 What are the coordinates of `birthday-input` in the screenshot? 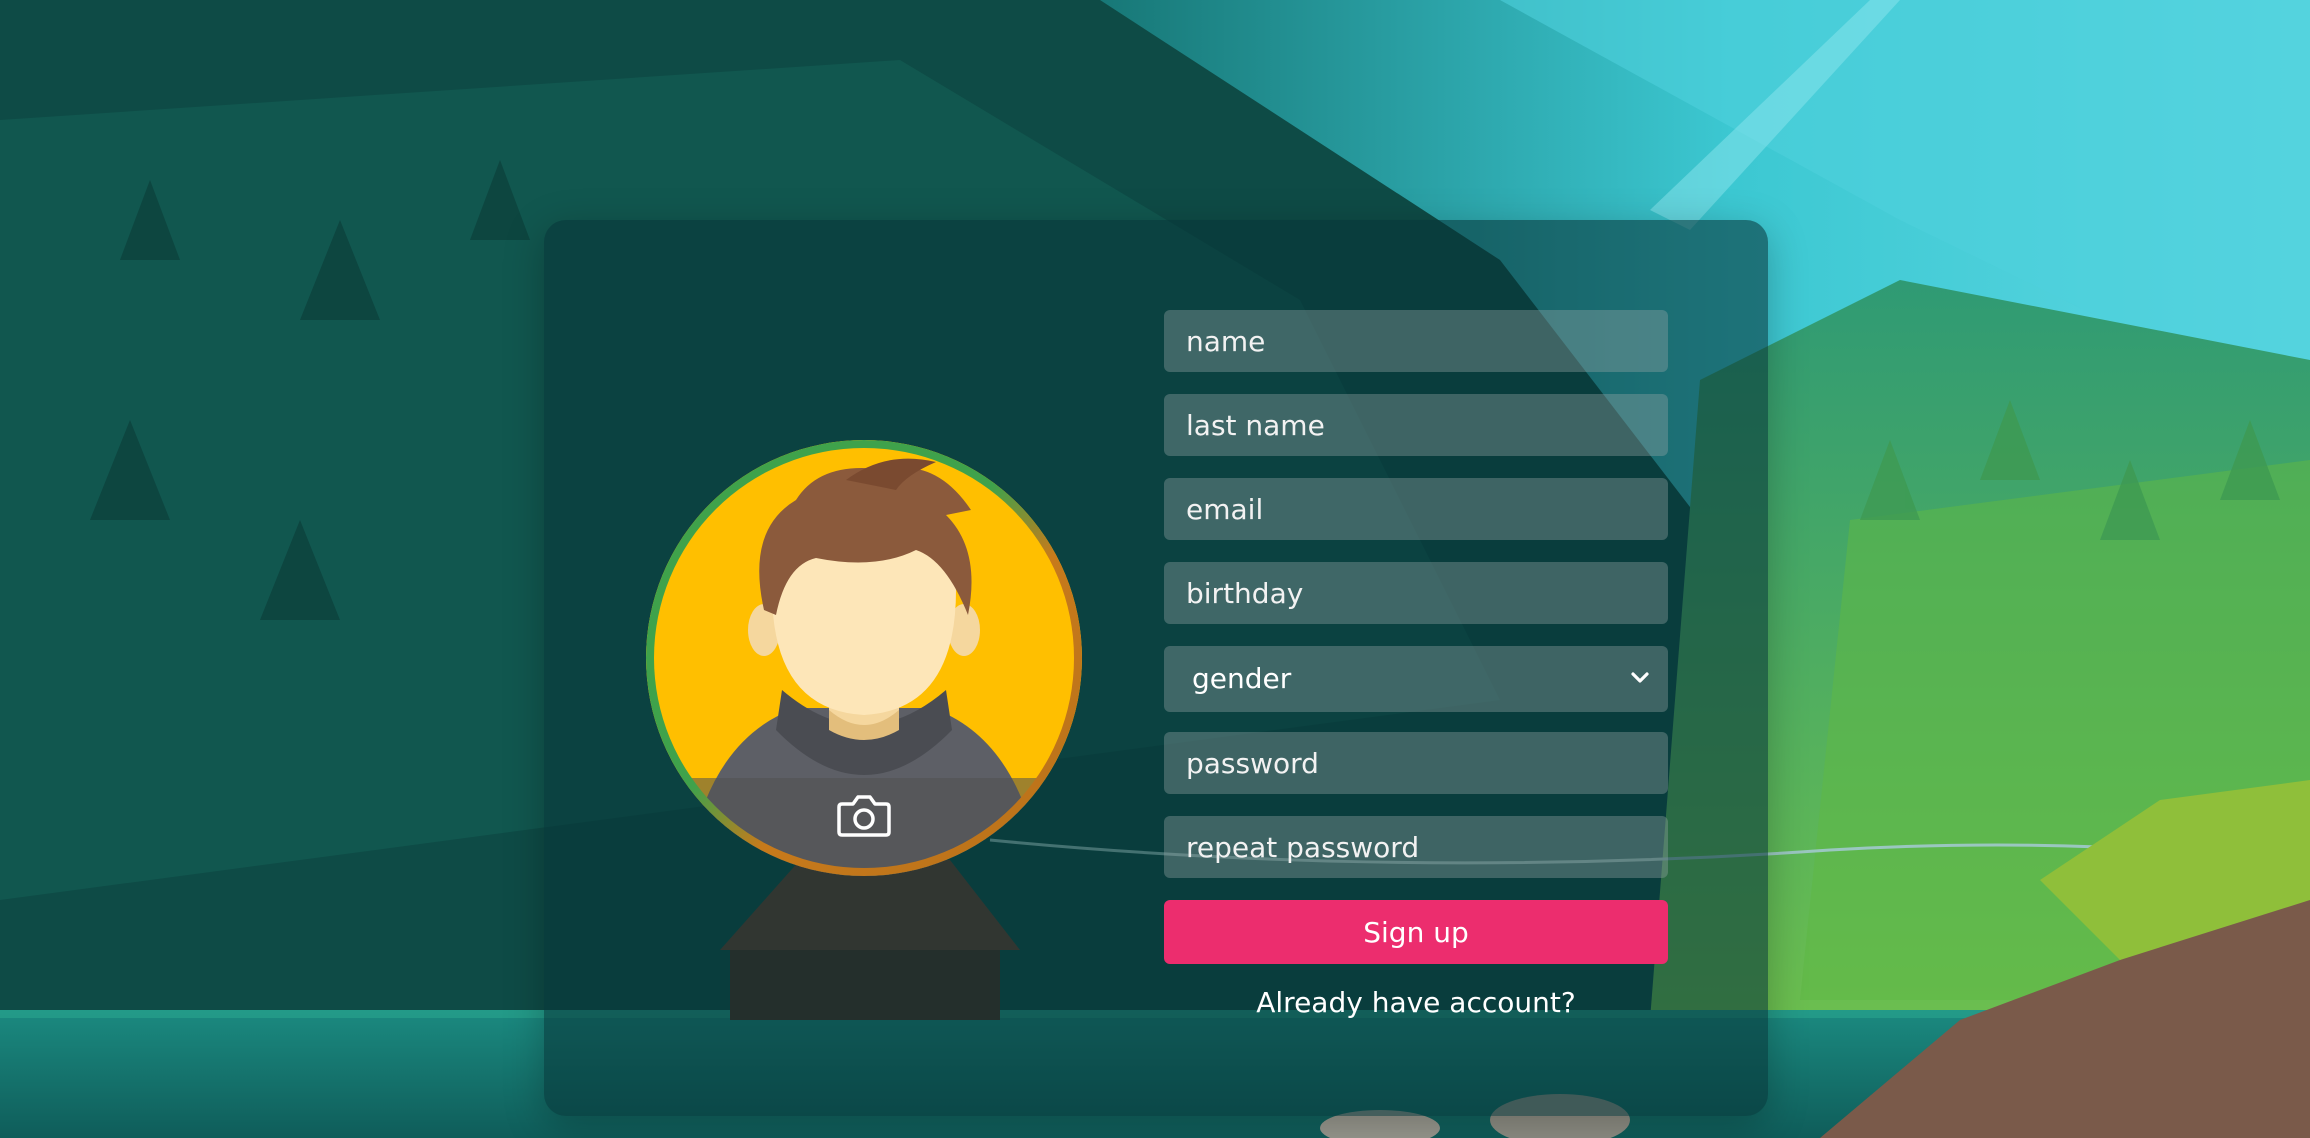 It's located at (1416, 593).